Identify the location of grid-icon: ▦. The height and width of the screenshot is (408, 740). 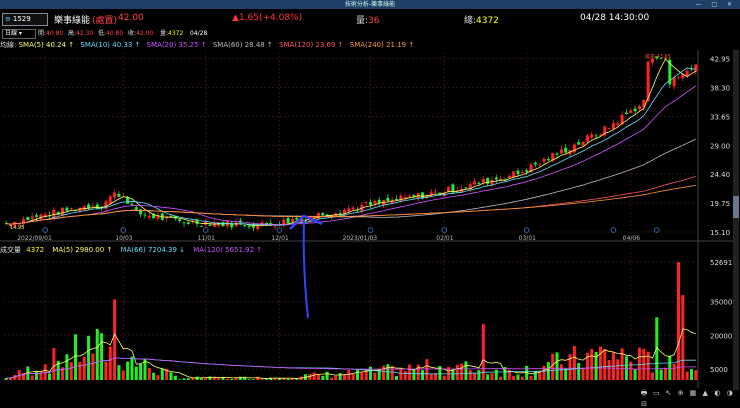
(693, 393).